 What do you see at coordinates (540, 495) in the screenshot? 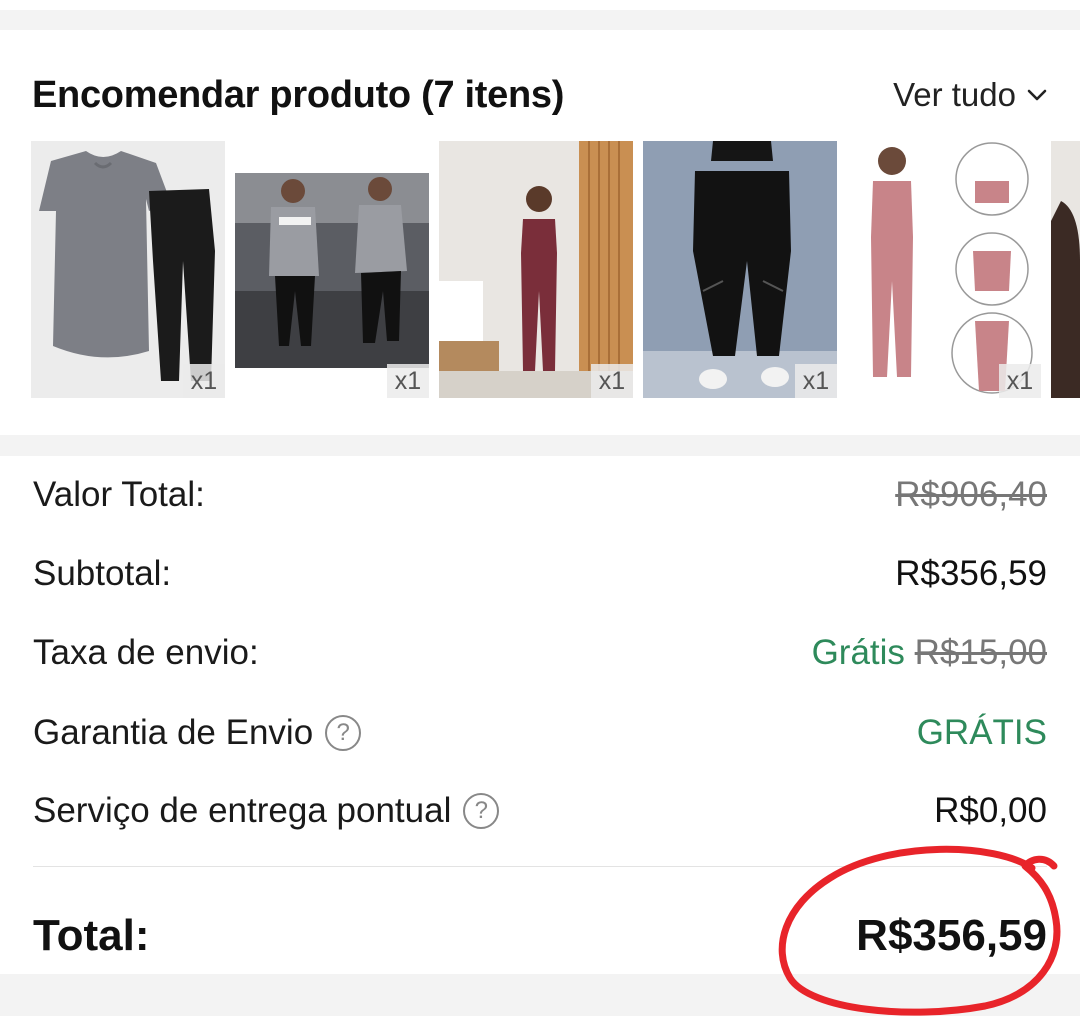
I see `valor-total-row: Valor Total: R$906,40` at bounding box center [540, 495].